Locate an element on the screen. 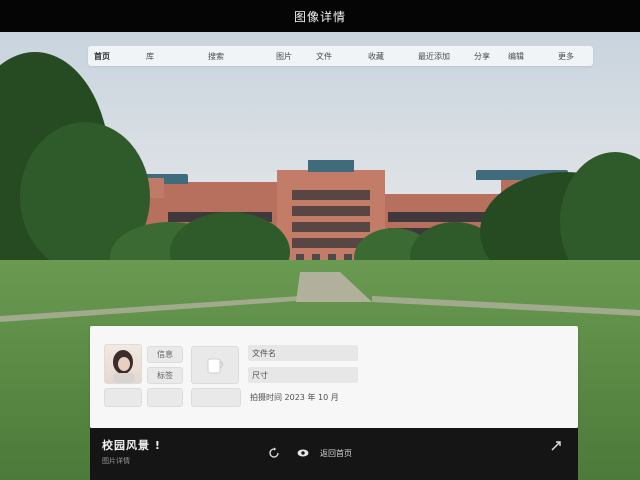 This screenshot has width=640, height=480. nav-item-more: 更多 is located at coordinates (566, 56).